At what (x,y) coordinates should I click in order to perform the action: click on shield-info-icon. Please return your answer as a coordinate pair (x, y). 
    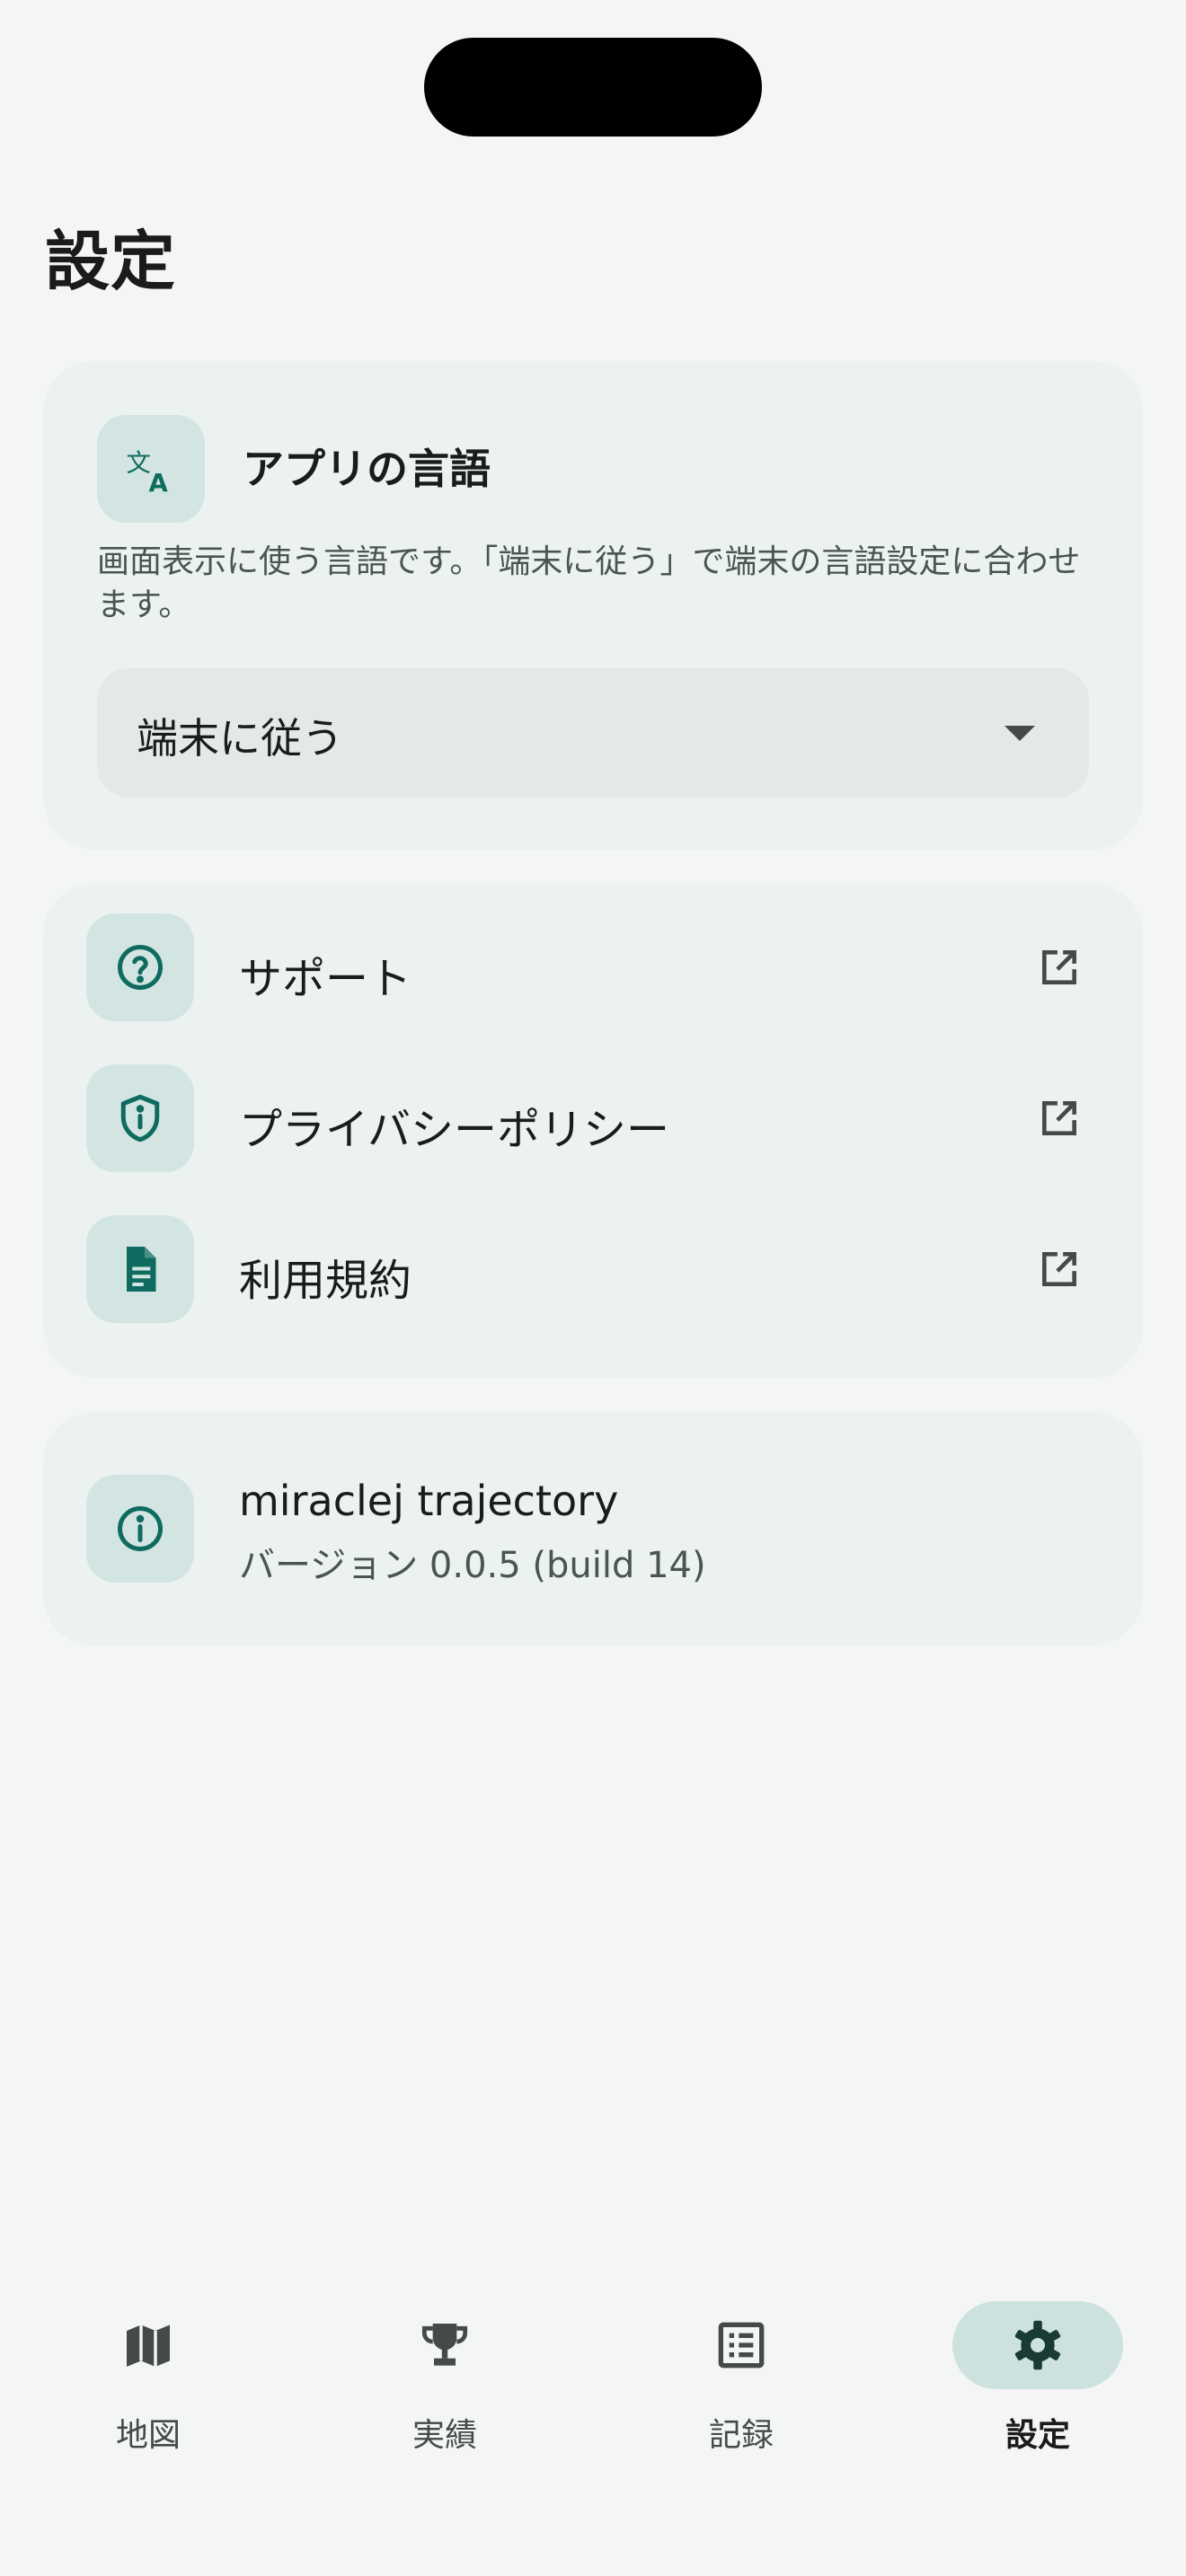
    Looking at the image, I should click on (140, 1118).